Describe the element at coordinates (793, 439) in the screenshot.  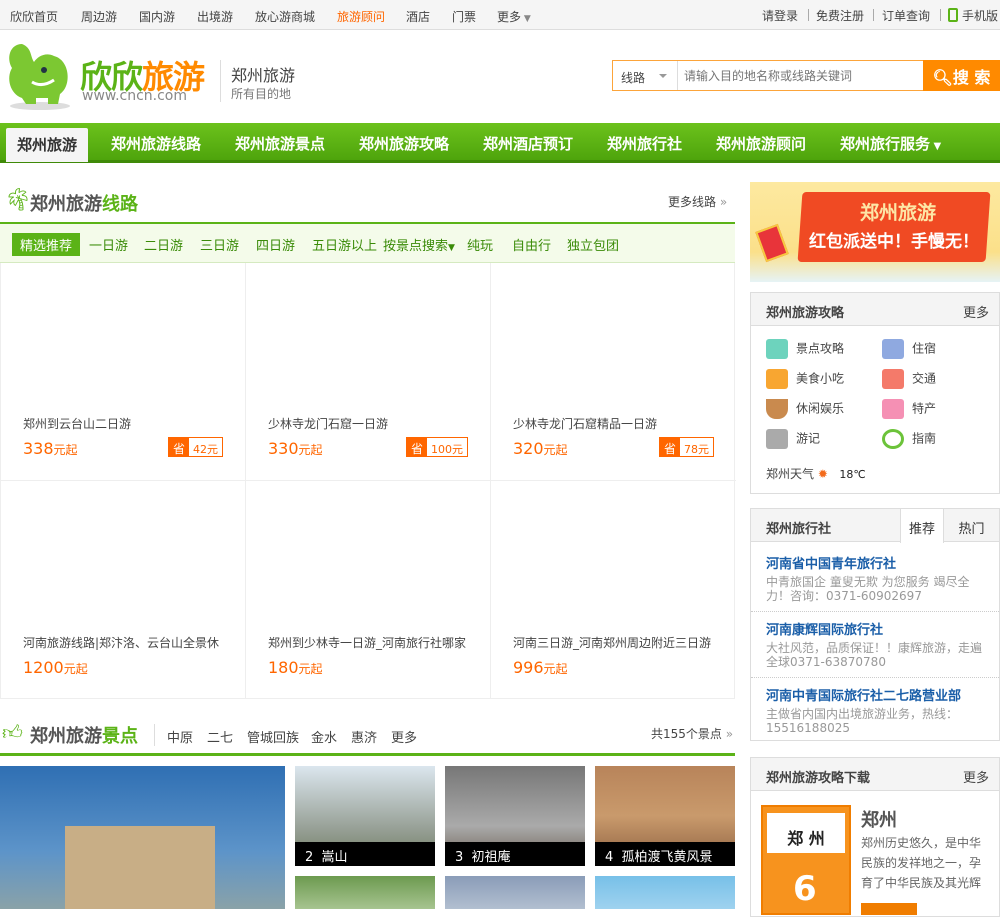
I see `guide-item-travelogue: 游记` at that location.